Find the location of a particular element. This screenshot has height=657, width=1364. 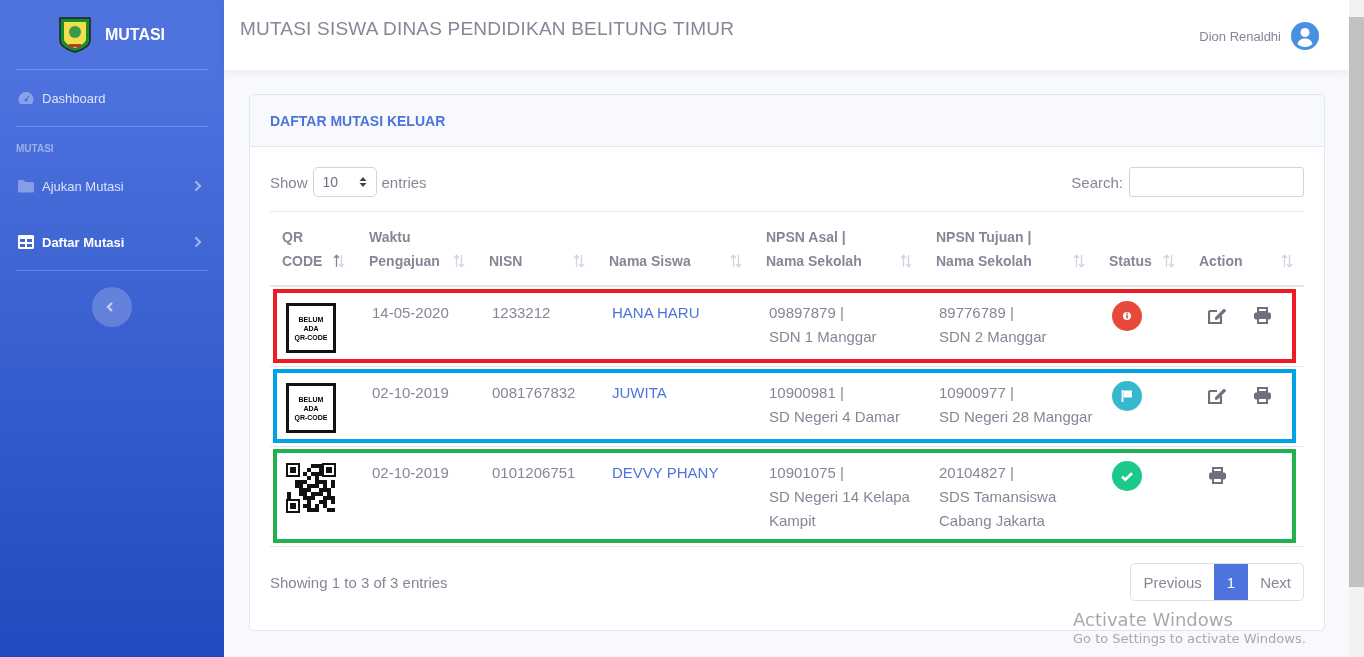

column-header: Status is located at coordinates (1130, 261).